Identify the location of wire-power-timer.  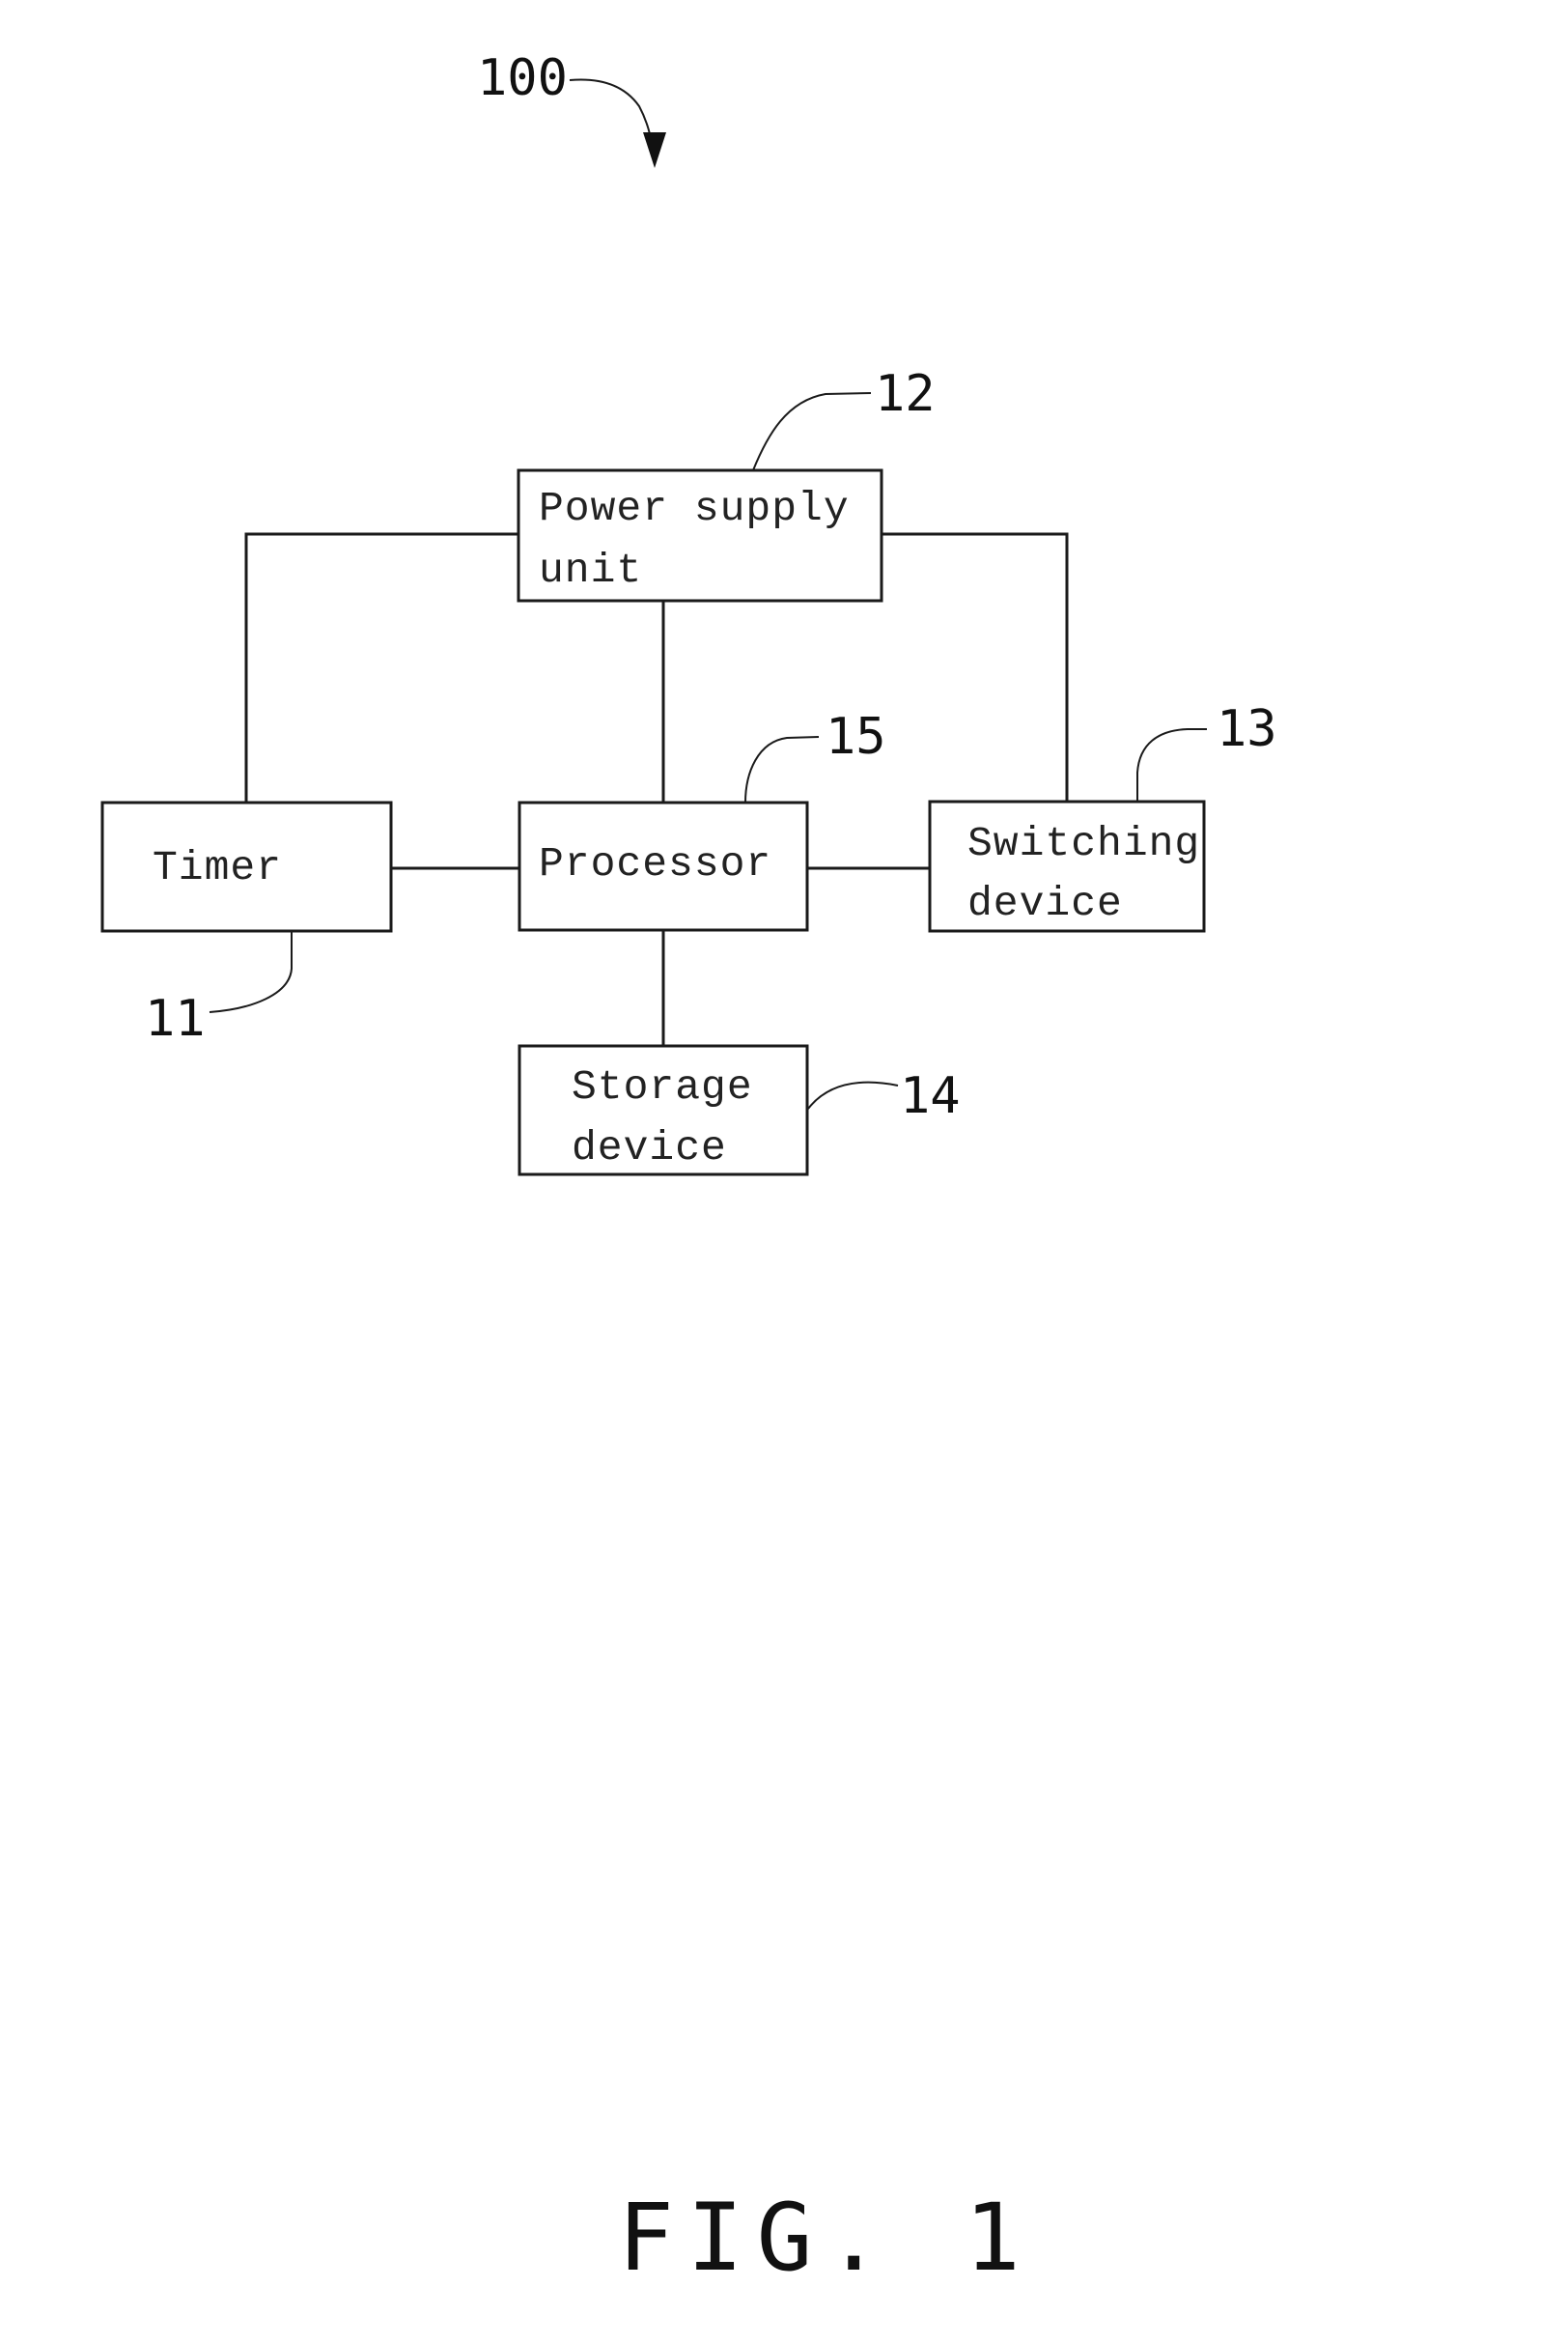
(381, 667).